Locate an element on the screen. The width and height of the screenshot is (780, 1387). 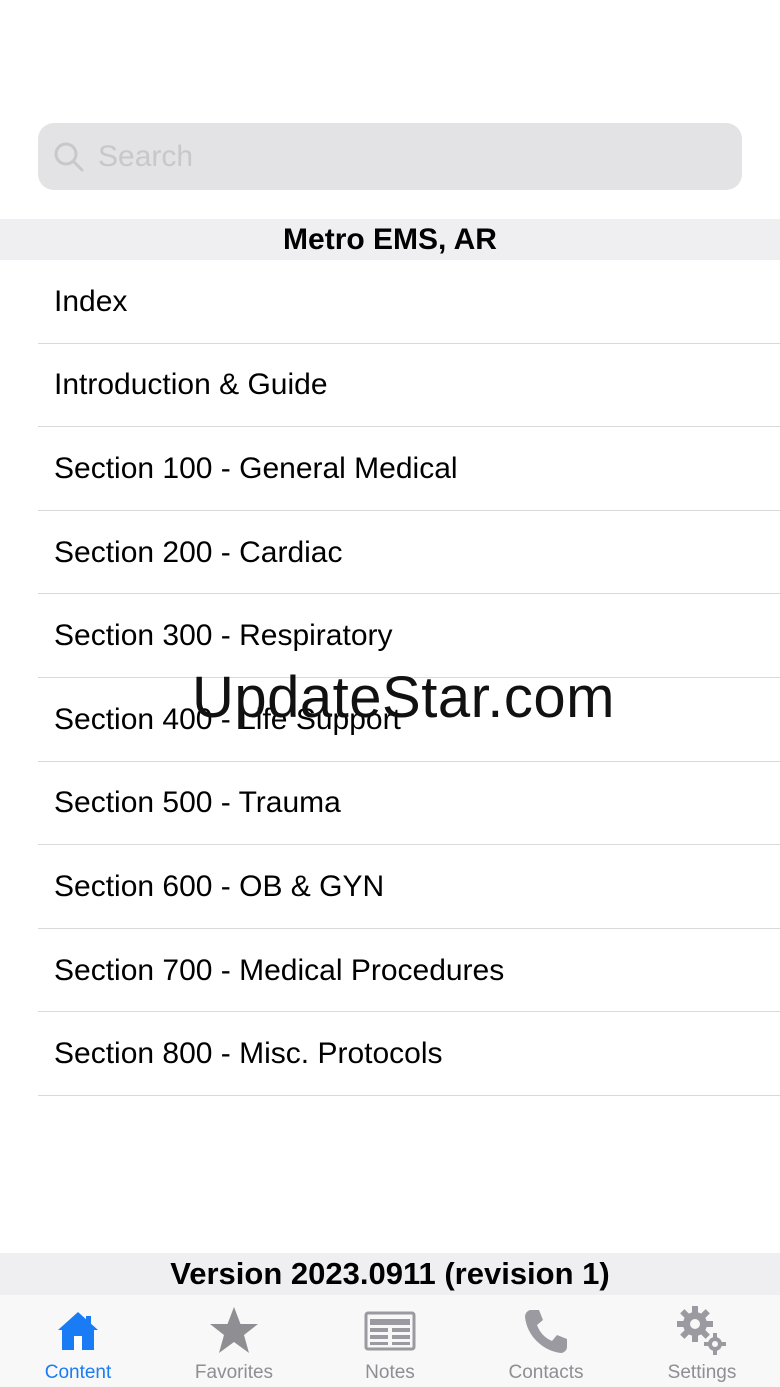
tab-label: Favorites is located at coordinates (234, 1372).